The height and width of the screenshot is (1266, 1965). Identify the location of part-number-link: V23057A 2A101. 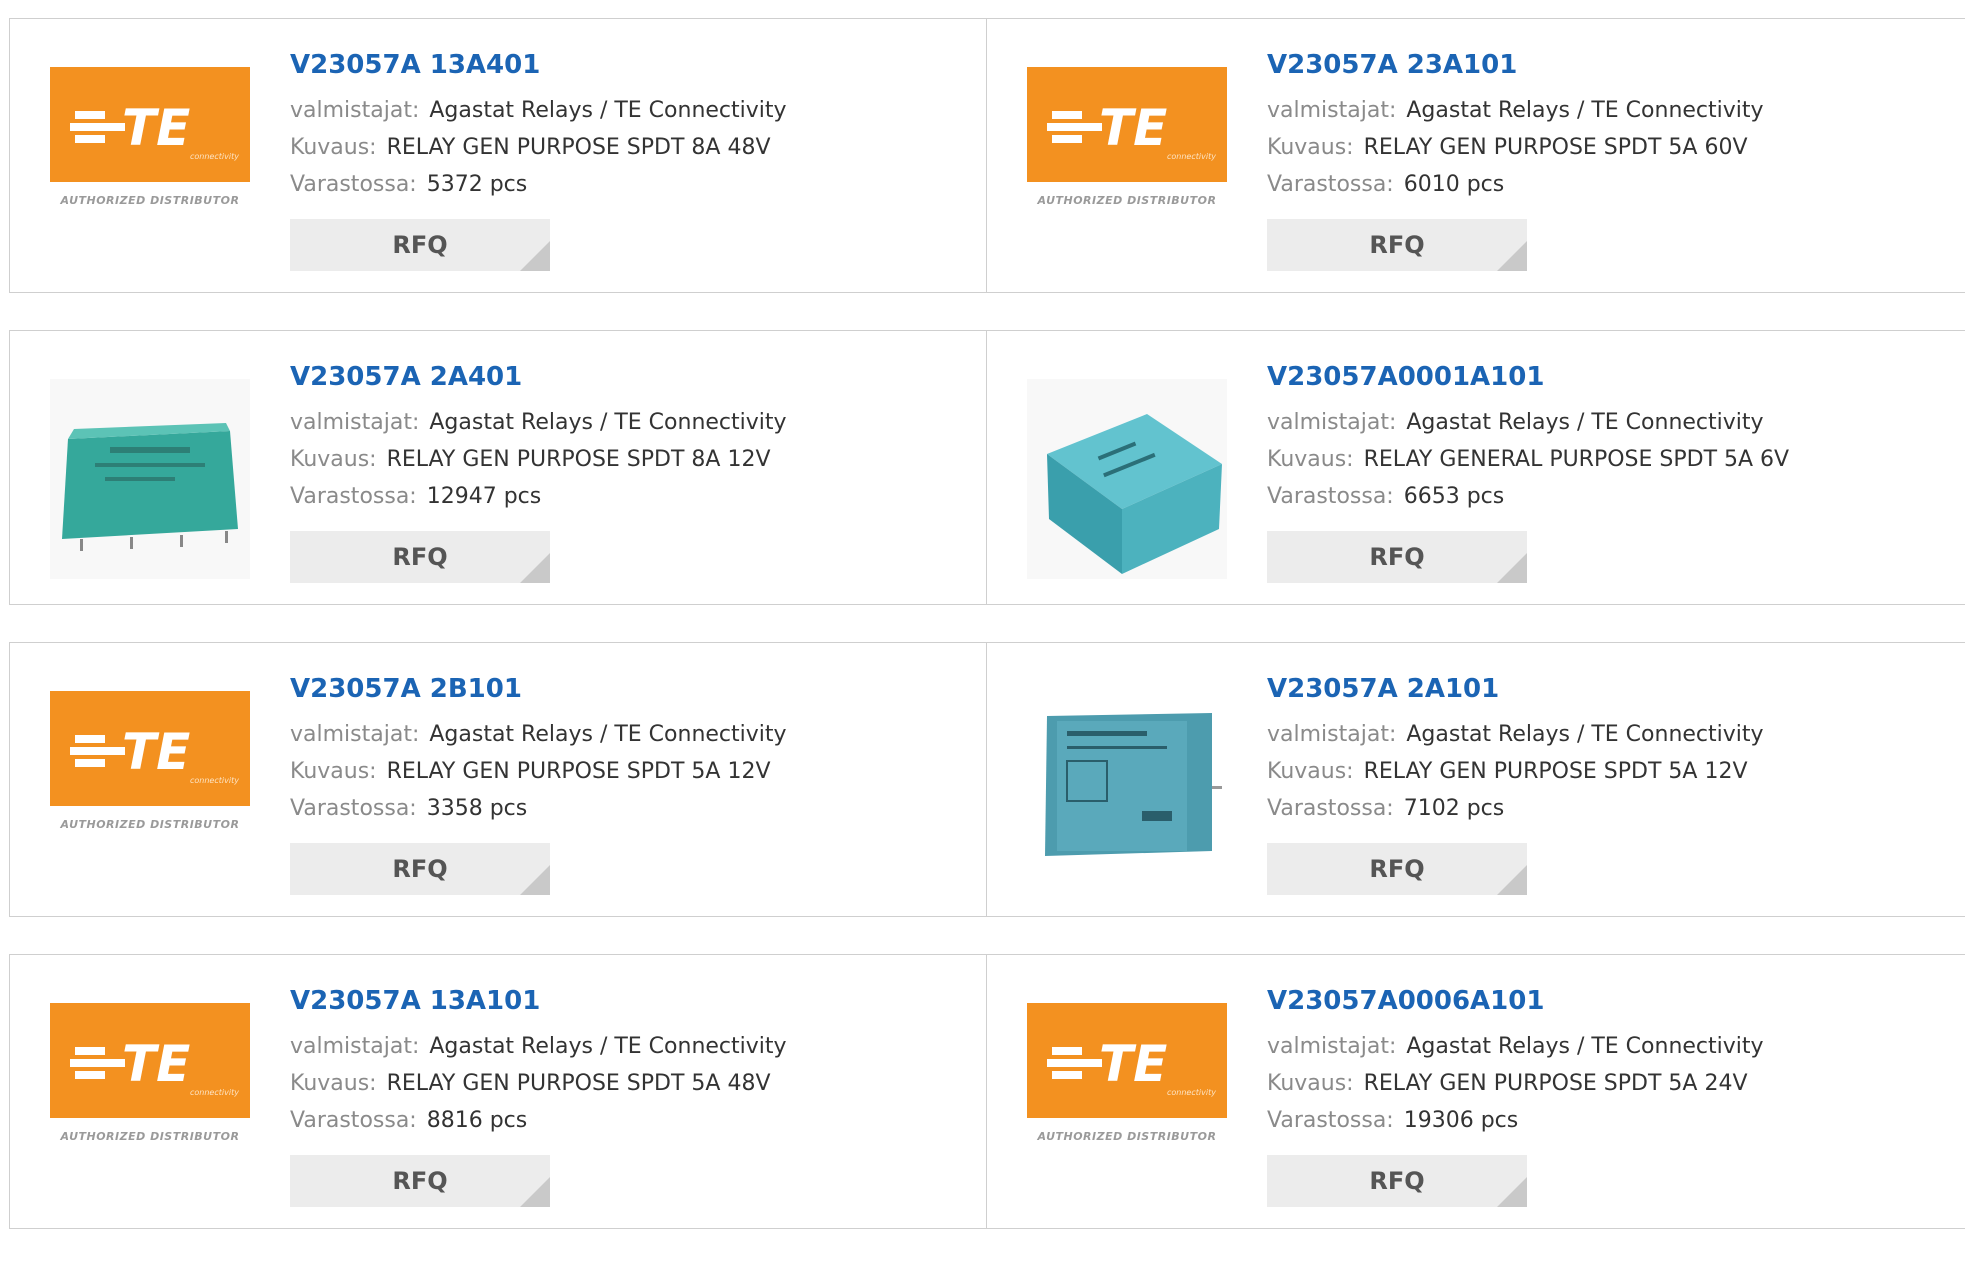
(1515, 689).